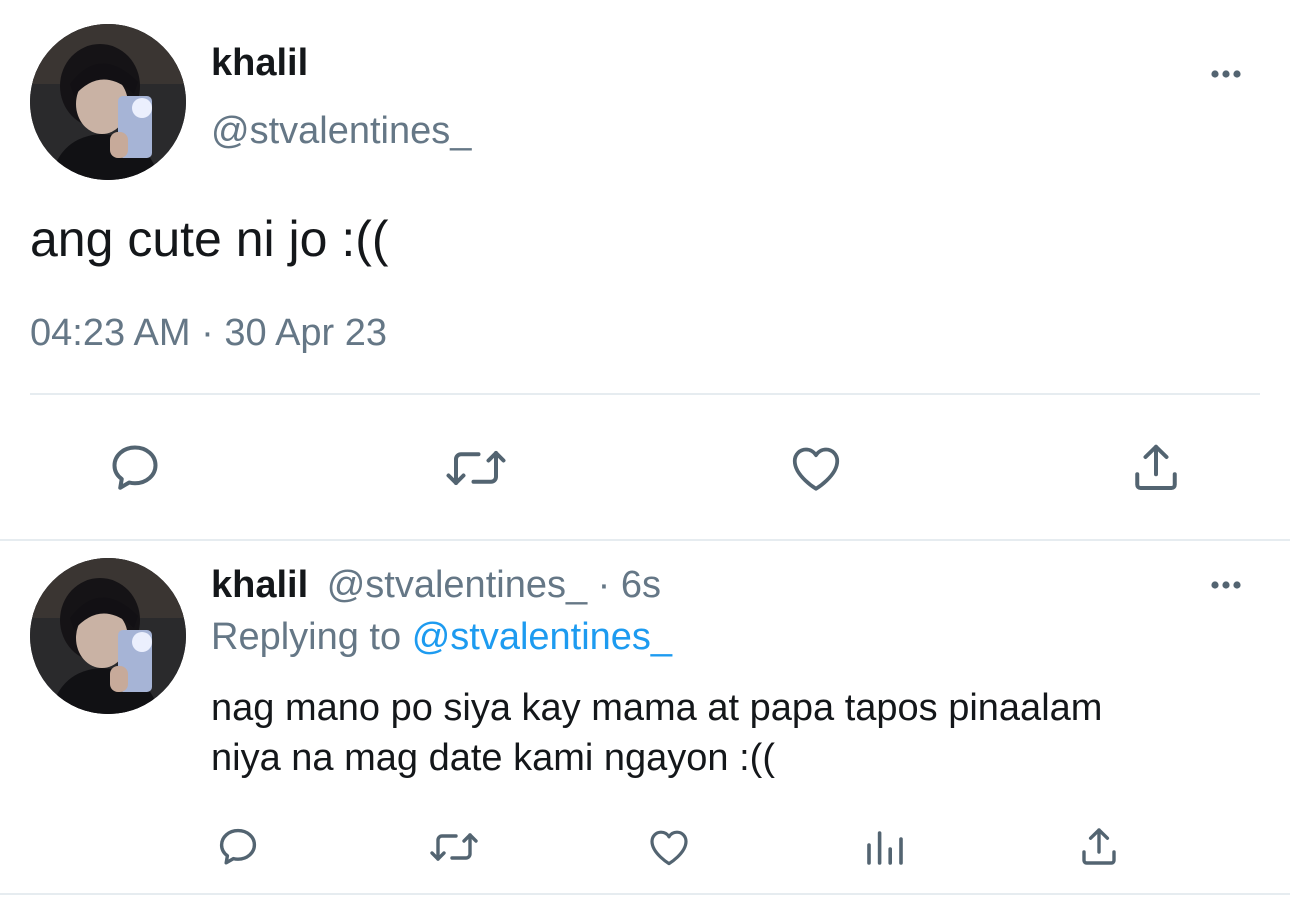 The width and height of the screenshot is (1290, 897). What do you see at coordinates (493, 758) in the screenshot?
I see `reply-text-line: niya na mag date kami ngayon :((` at bounding box center [493, 758].